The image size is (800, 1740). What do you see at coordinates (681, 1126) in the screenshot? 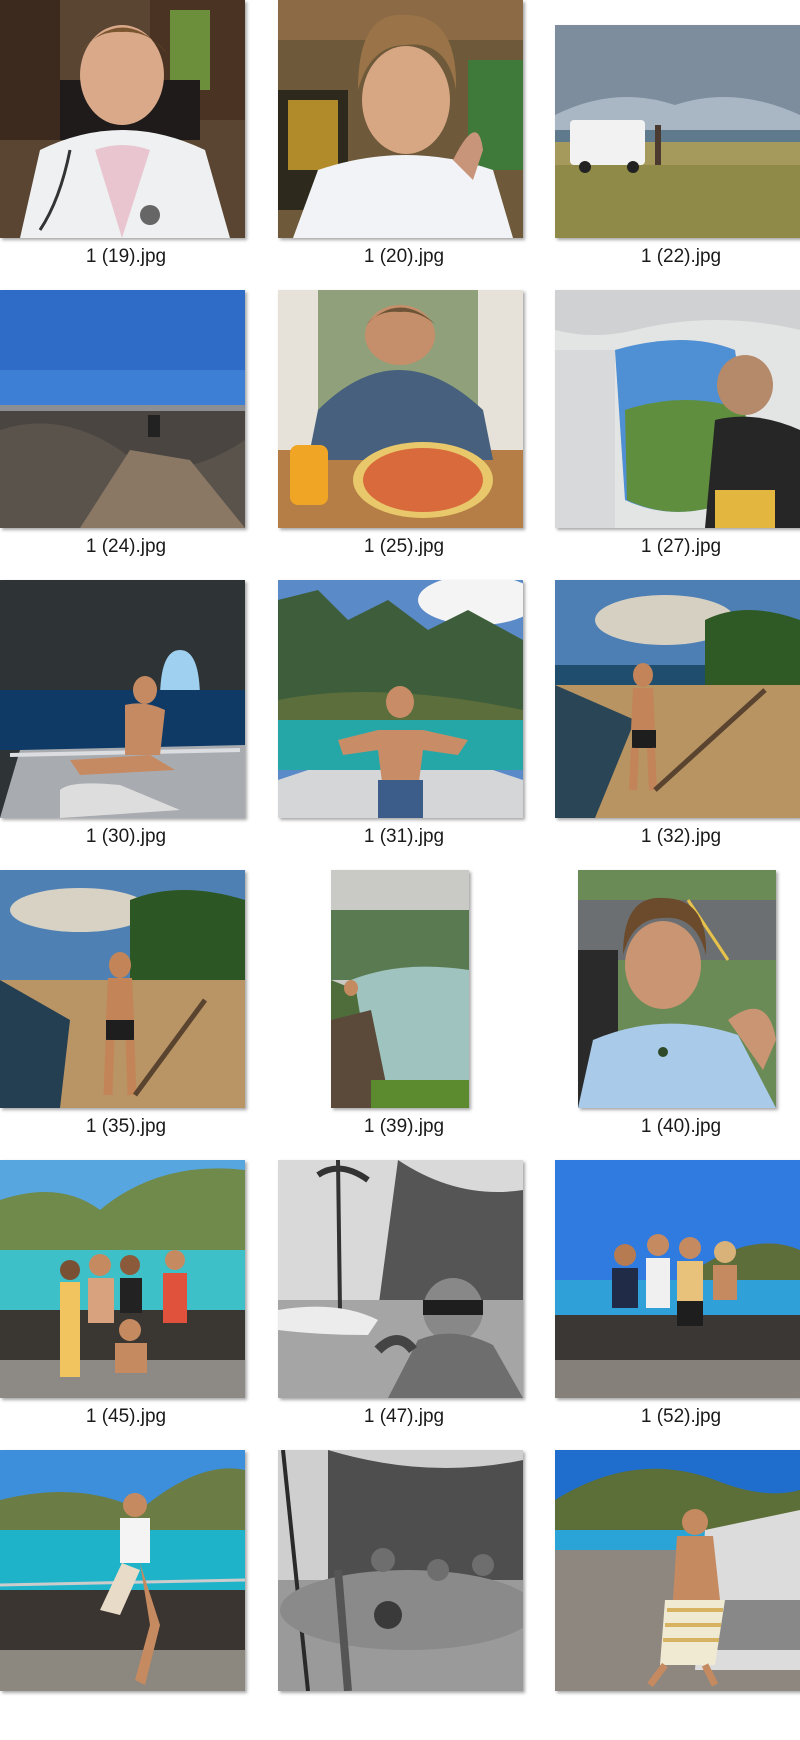
I see `file-name-label: 1 (40).jpg` at bounding box center [681, 1126].